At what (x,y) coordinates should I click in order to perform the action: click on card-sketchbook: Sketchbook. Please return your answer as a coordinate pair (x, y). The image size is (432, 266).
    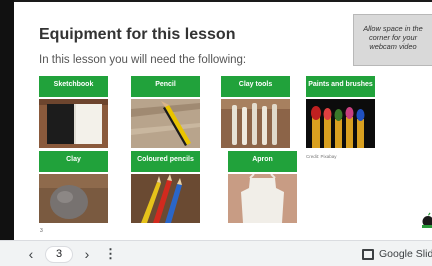
    Looking at the image, I should click on (73, 112).